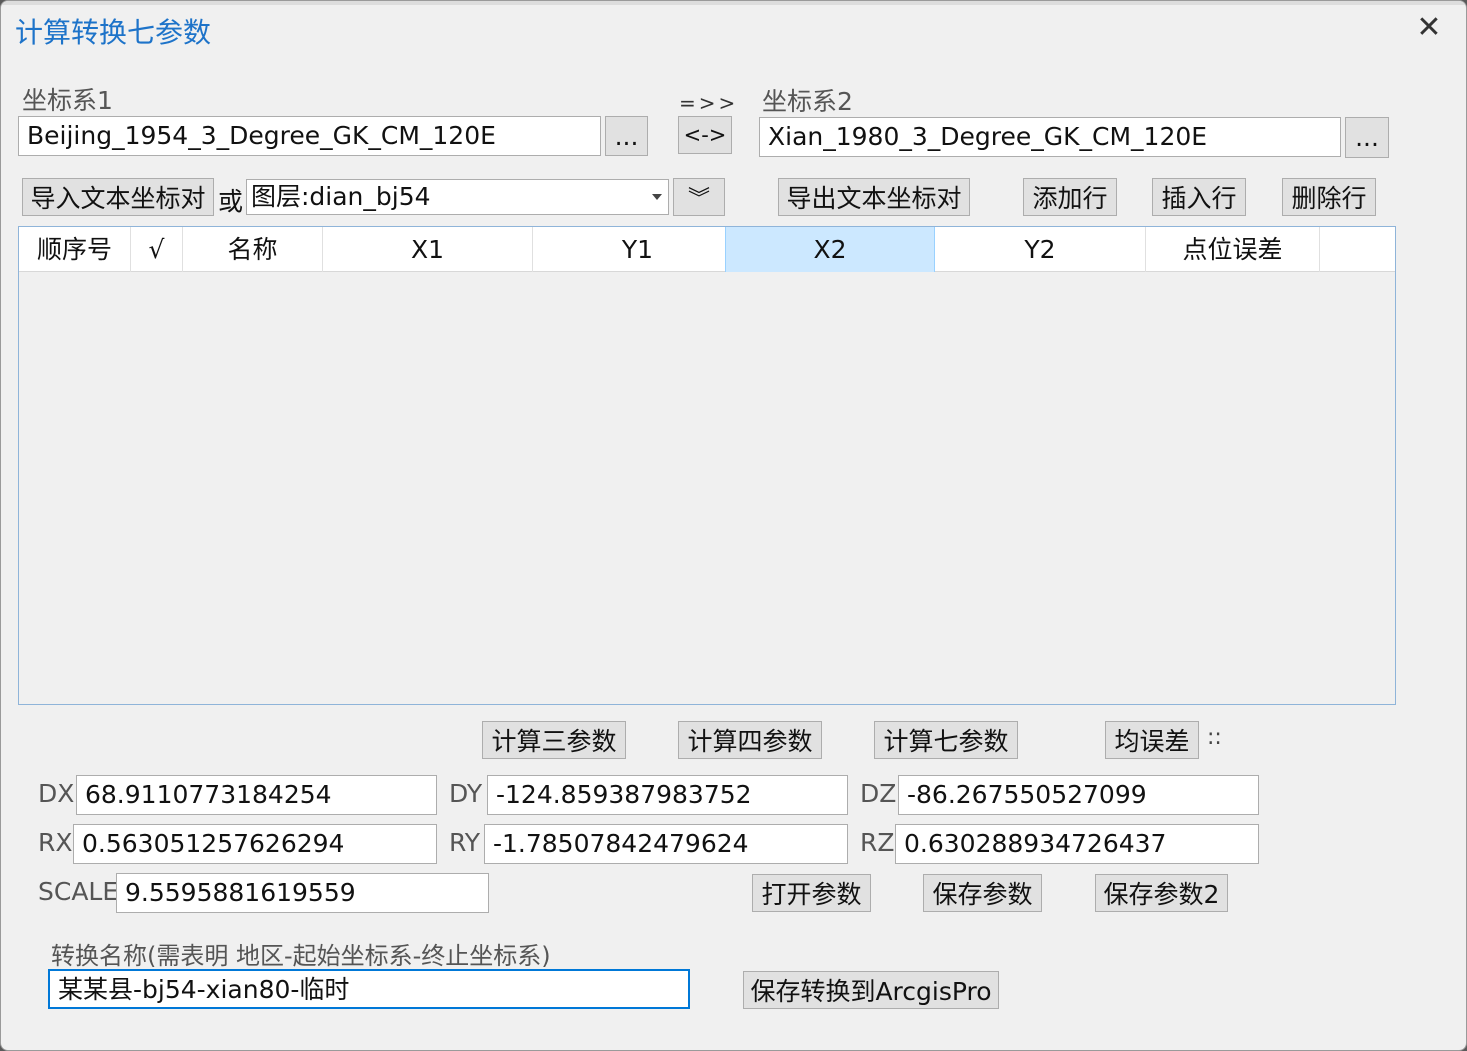 The height and width of the screenshot is (1051, 1467). Describe the element at coordinates (1233, 249) in the screenshot. I see `col-header-point-error: 点位误差` at that location.